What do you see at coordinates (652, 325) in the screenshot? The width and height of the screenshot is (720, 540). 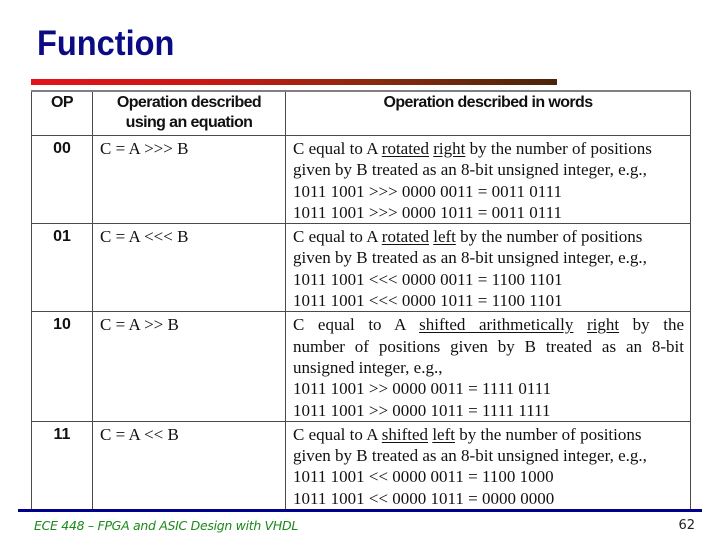 I see `text: by the` at bounding box center [652, 325].